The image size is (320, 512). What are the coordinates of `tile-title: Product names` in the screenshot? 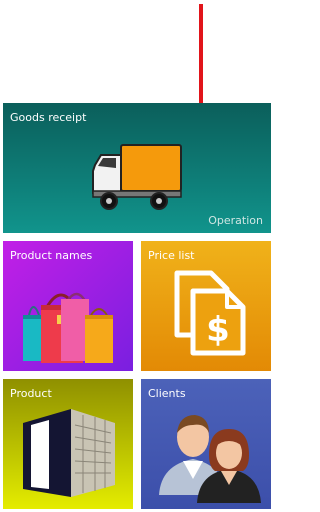 It's located at (51, 255).